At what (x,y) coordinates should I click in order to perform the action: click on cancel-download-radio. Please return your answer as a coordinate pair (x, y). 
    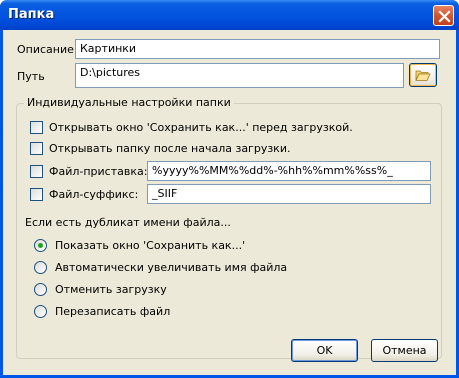
    Looking at the image, I should click on (40, 289).